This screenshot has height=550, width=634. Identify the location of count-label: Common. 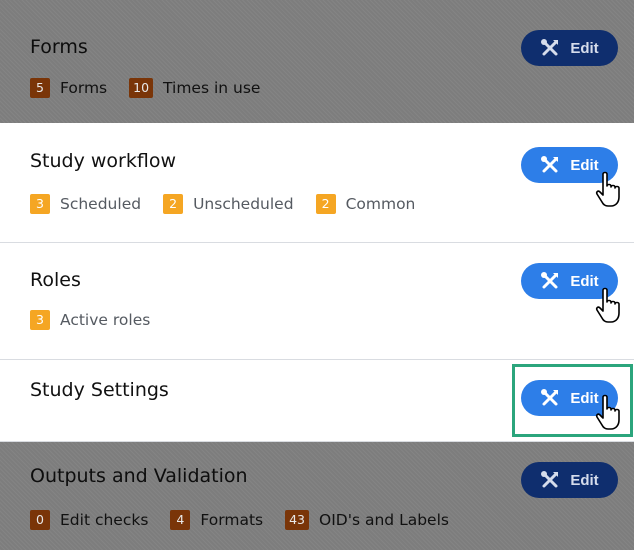
(380, 204).